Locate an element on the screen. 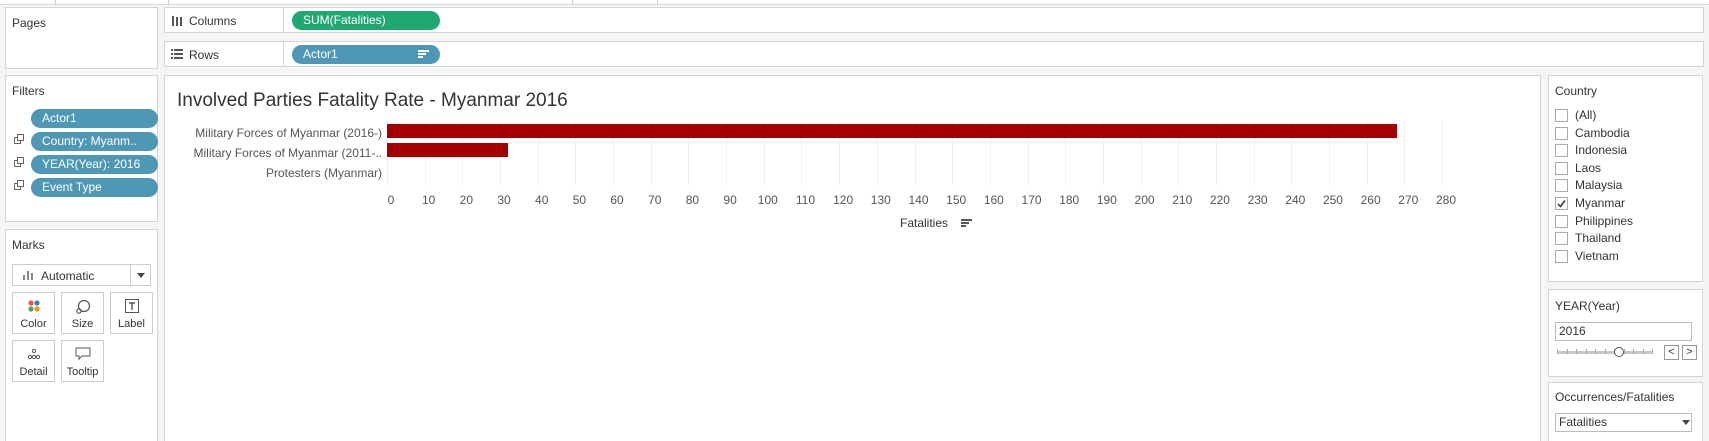  checkmark-icon is located at coordinates (1561, 204).